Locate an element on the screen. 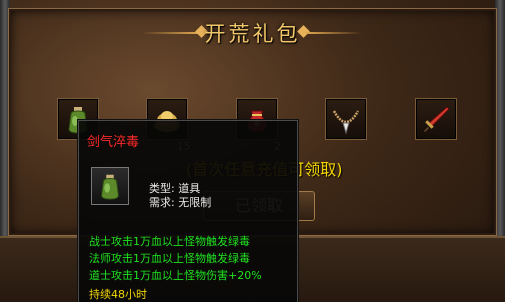 The width and height of the screenshot is (505, 302). red-sword-icon is located at coordinates (437, 119).